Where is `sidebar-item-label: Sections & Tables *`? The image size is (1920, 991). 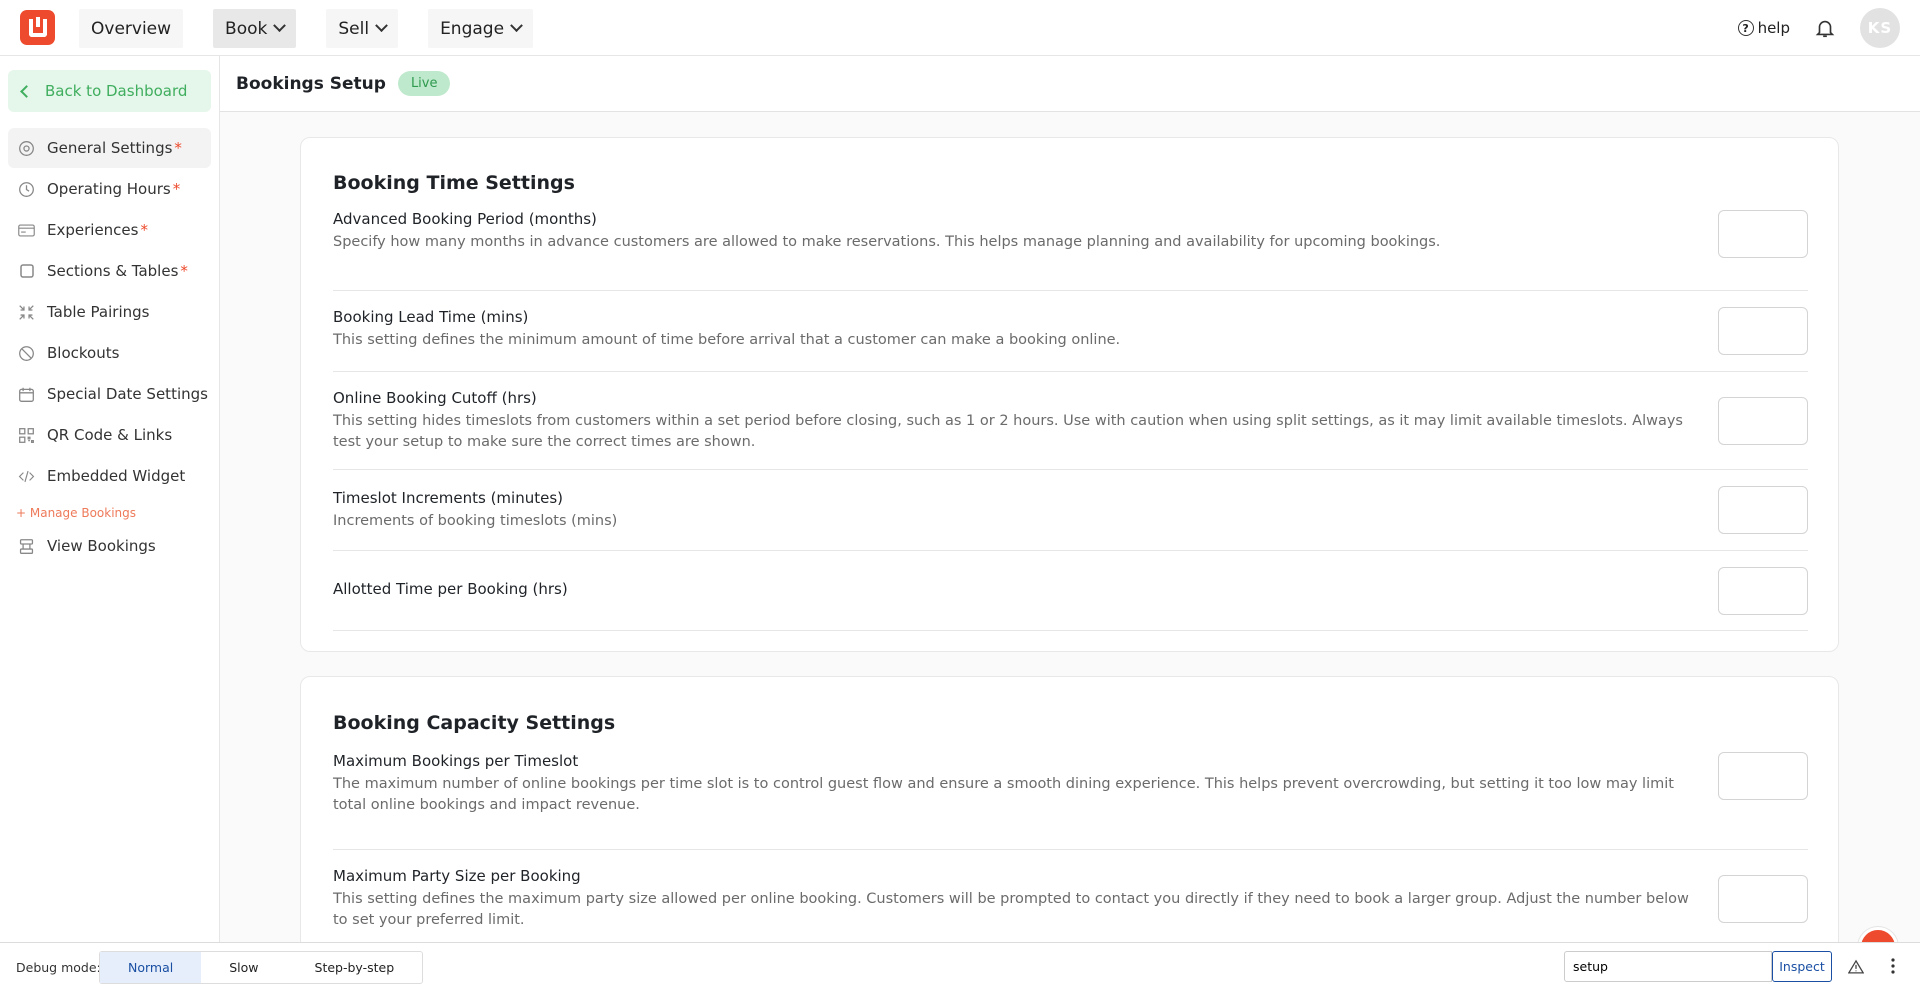 sidebar-item-label: Sections & Tables * is located at coordinates (117, 271).